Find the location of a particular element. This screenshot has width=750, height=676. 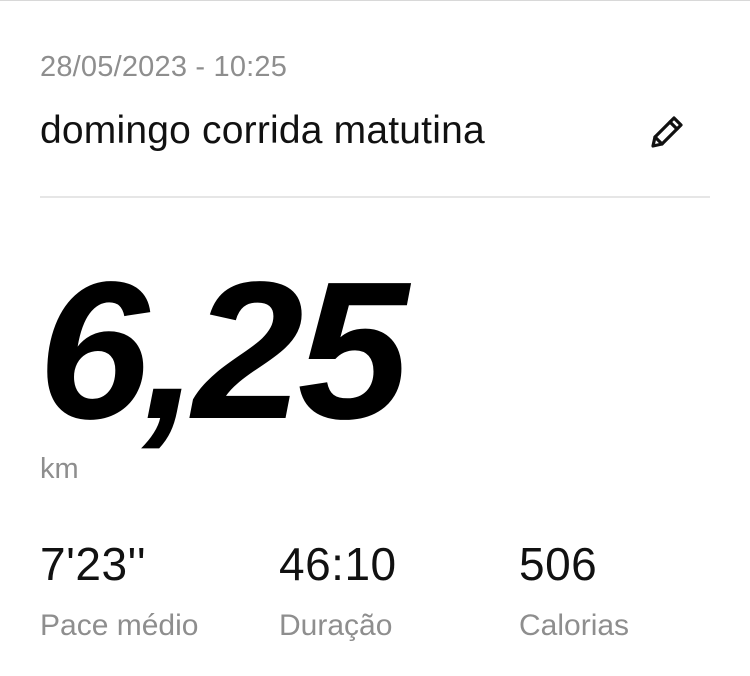

stat-calories-value: 506 is located at coordinates (558, 564).